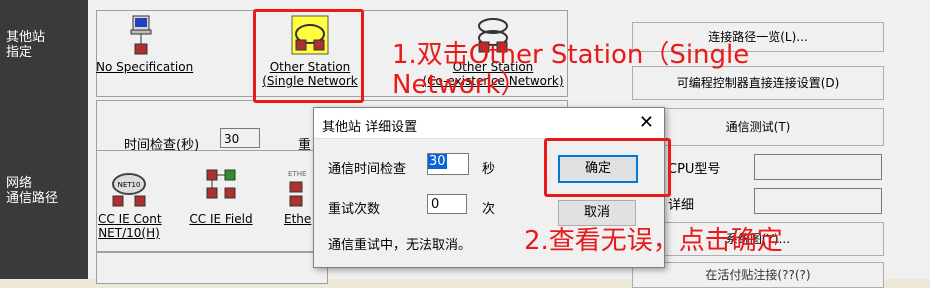  What do you see at coordinates (646, 122) in the screenshot?
I see `close-icon: ✕` at bounding box center [646, 122].